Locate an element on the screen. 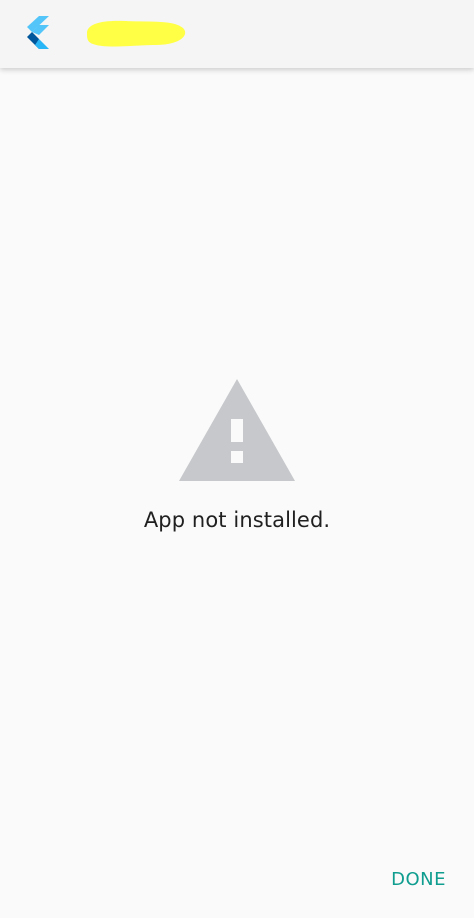  installation-status-message: App not installed. is located at coordinates (237, 520).